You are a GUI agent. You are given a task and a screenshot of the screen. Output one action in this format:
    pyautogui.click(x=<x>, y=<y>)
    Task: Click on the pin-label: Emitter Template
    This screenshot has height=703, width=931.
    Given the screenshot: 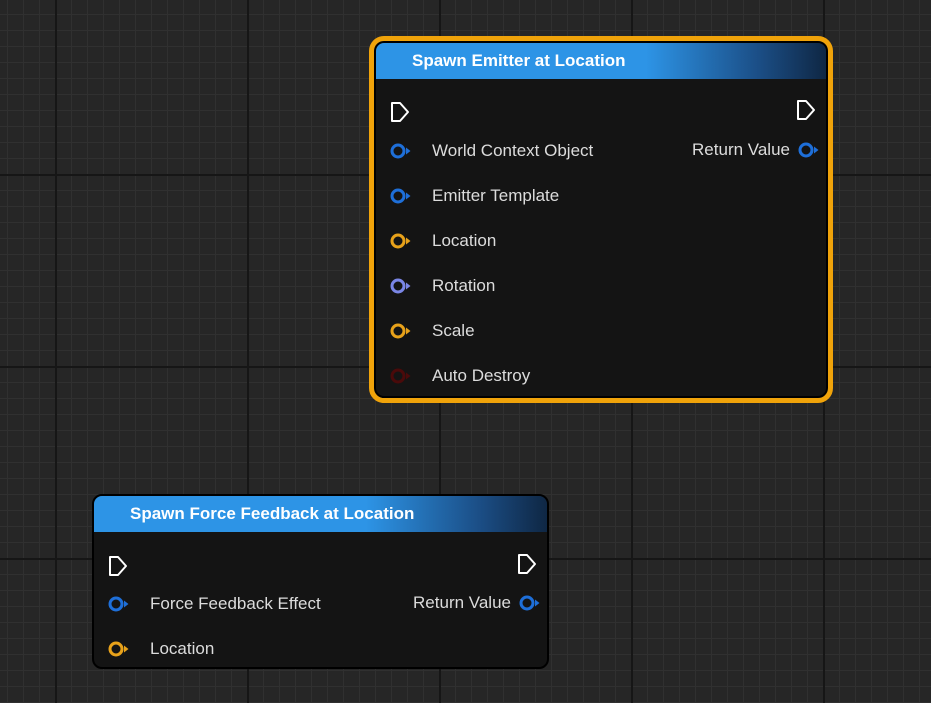 What is the action you would take?
    pyautogui.click(x=496, y=195)
    